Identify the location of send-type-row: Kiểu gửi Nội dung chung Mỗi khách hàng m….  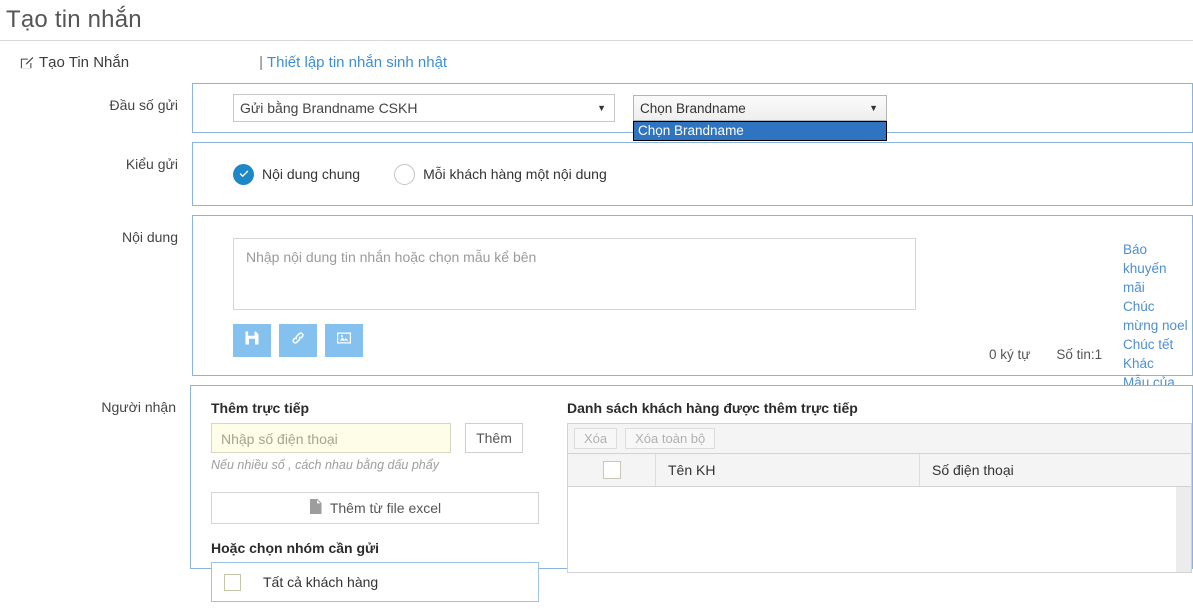
(596, 174).